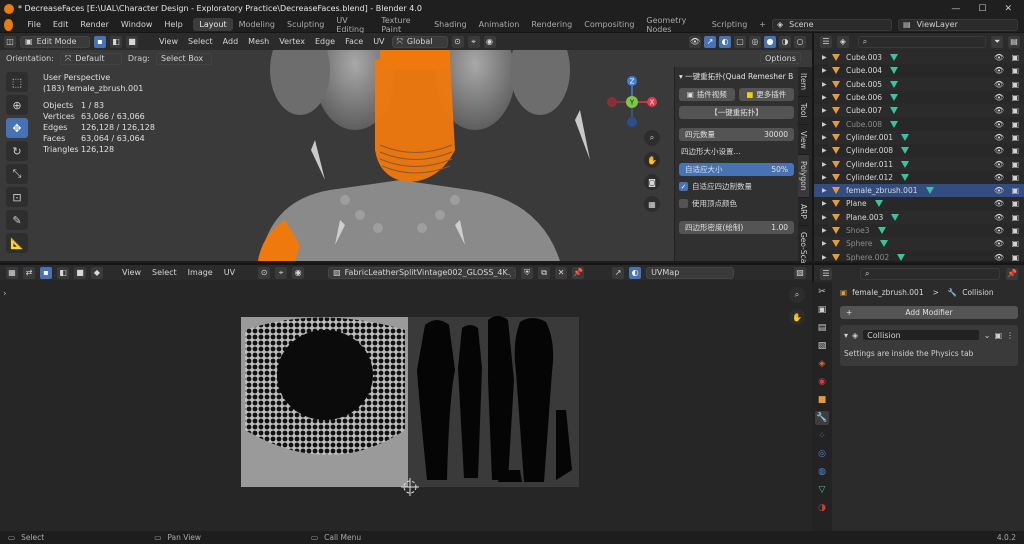  Describe the element at coordinates (998, 335) in the screenshot. I see `modifier-camera-icon: ▣` at that location.